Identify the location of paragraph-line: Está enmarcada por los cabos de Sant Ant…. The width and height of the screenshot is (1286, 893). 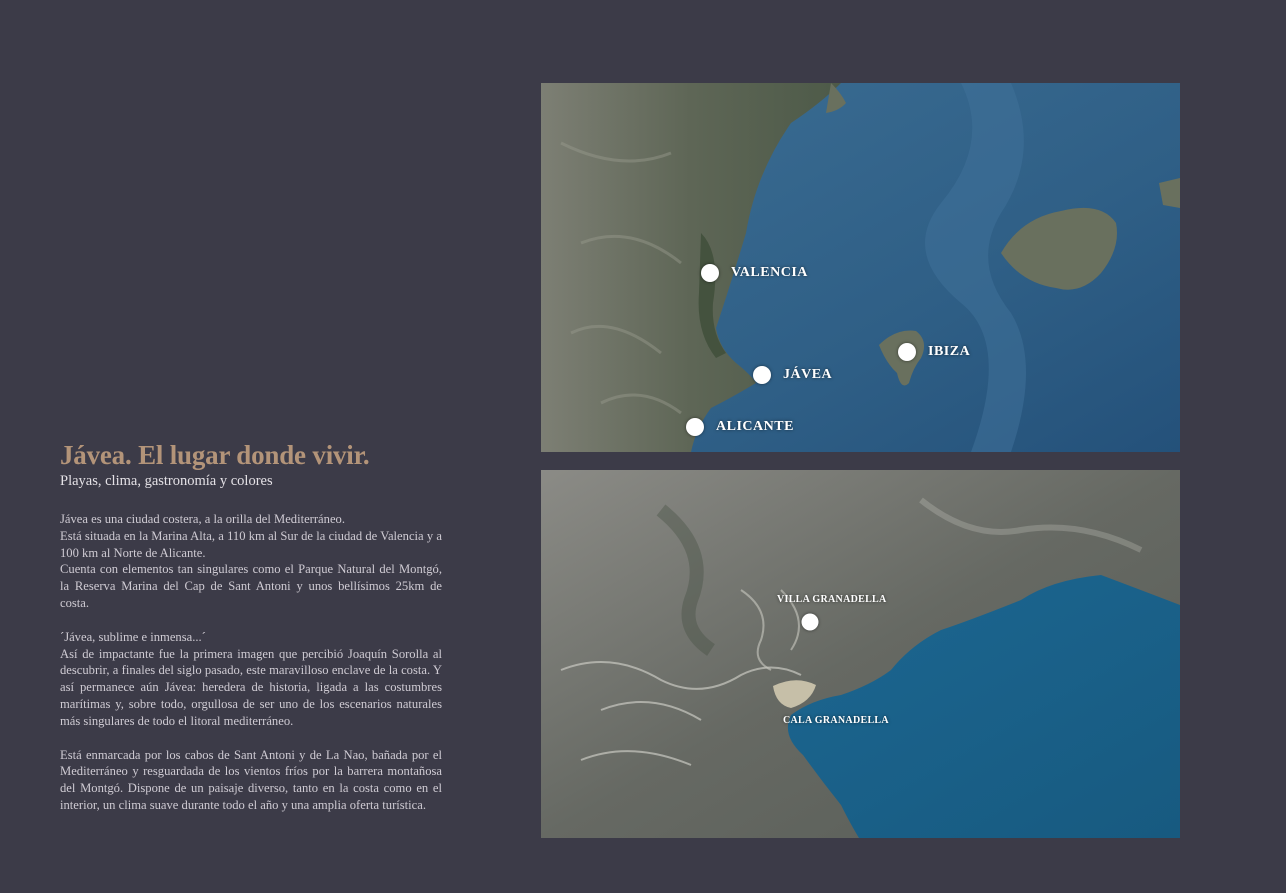
(251, 779).